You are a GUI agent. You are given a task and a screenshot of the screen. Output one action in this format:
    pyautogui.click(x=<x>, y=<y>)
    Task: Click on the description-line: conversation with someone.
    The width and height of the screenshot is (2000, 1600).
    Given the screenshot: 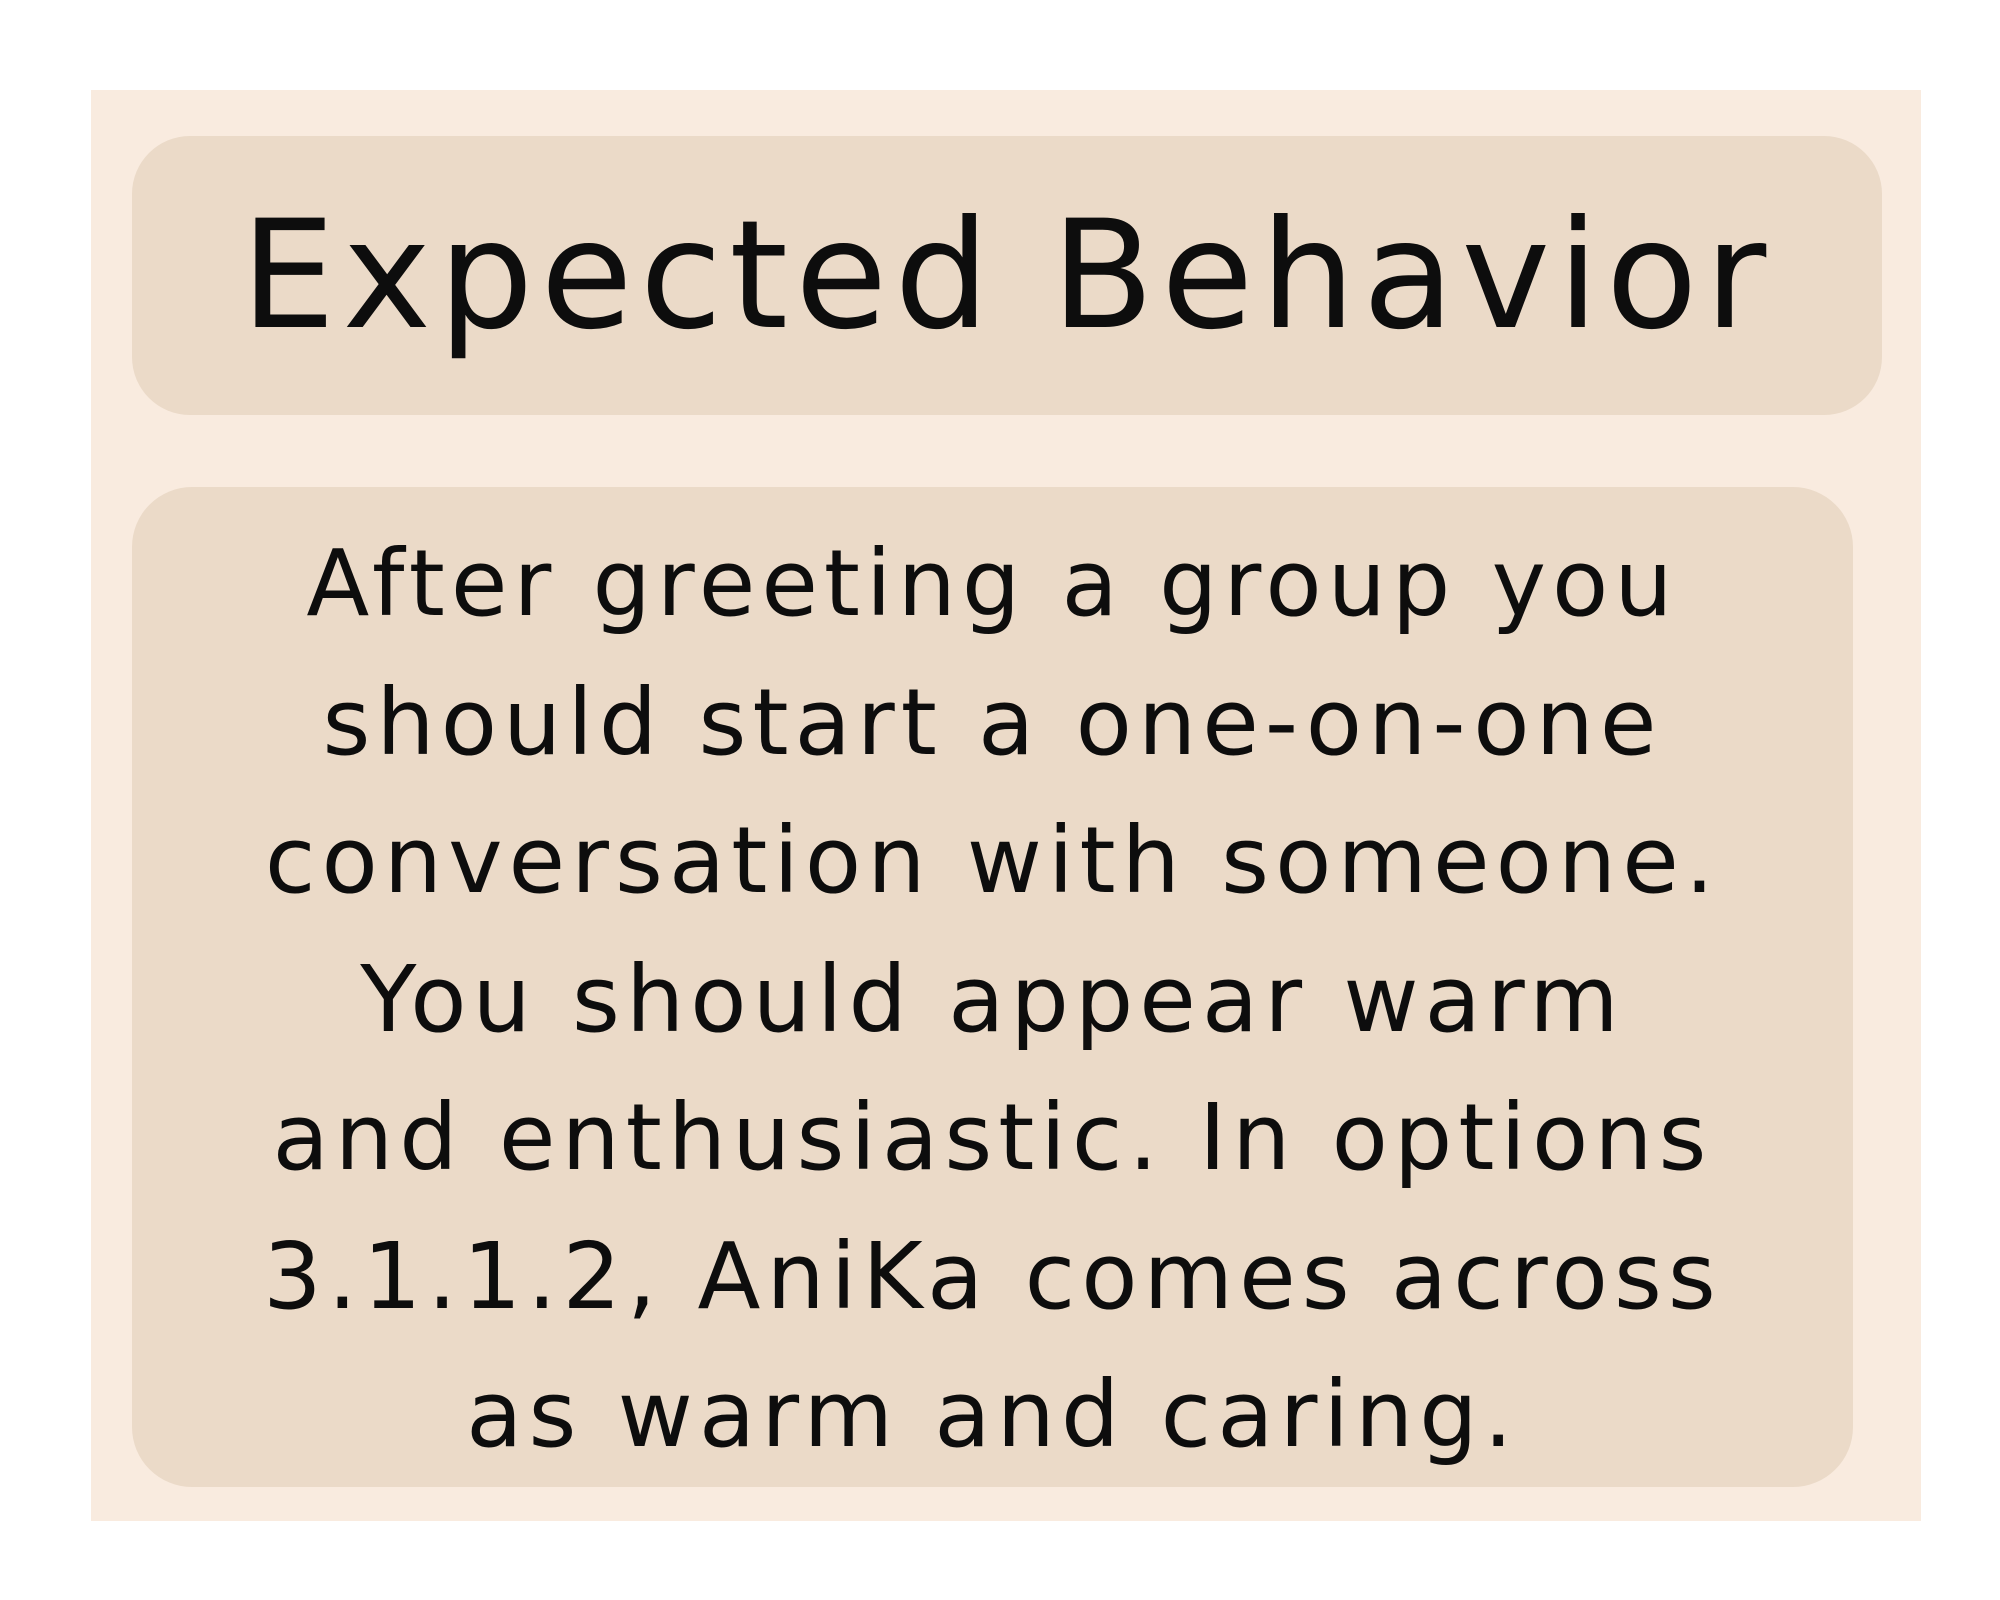 What is the action you would take?
    pyautogui.click(x=992, y=860)
    